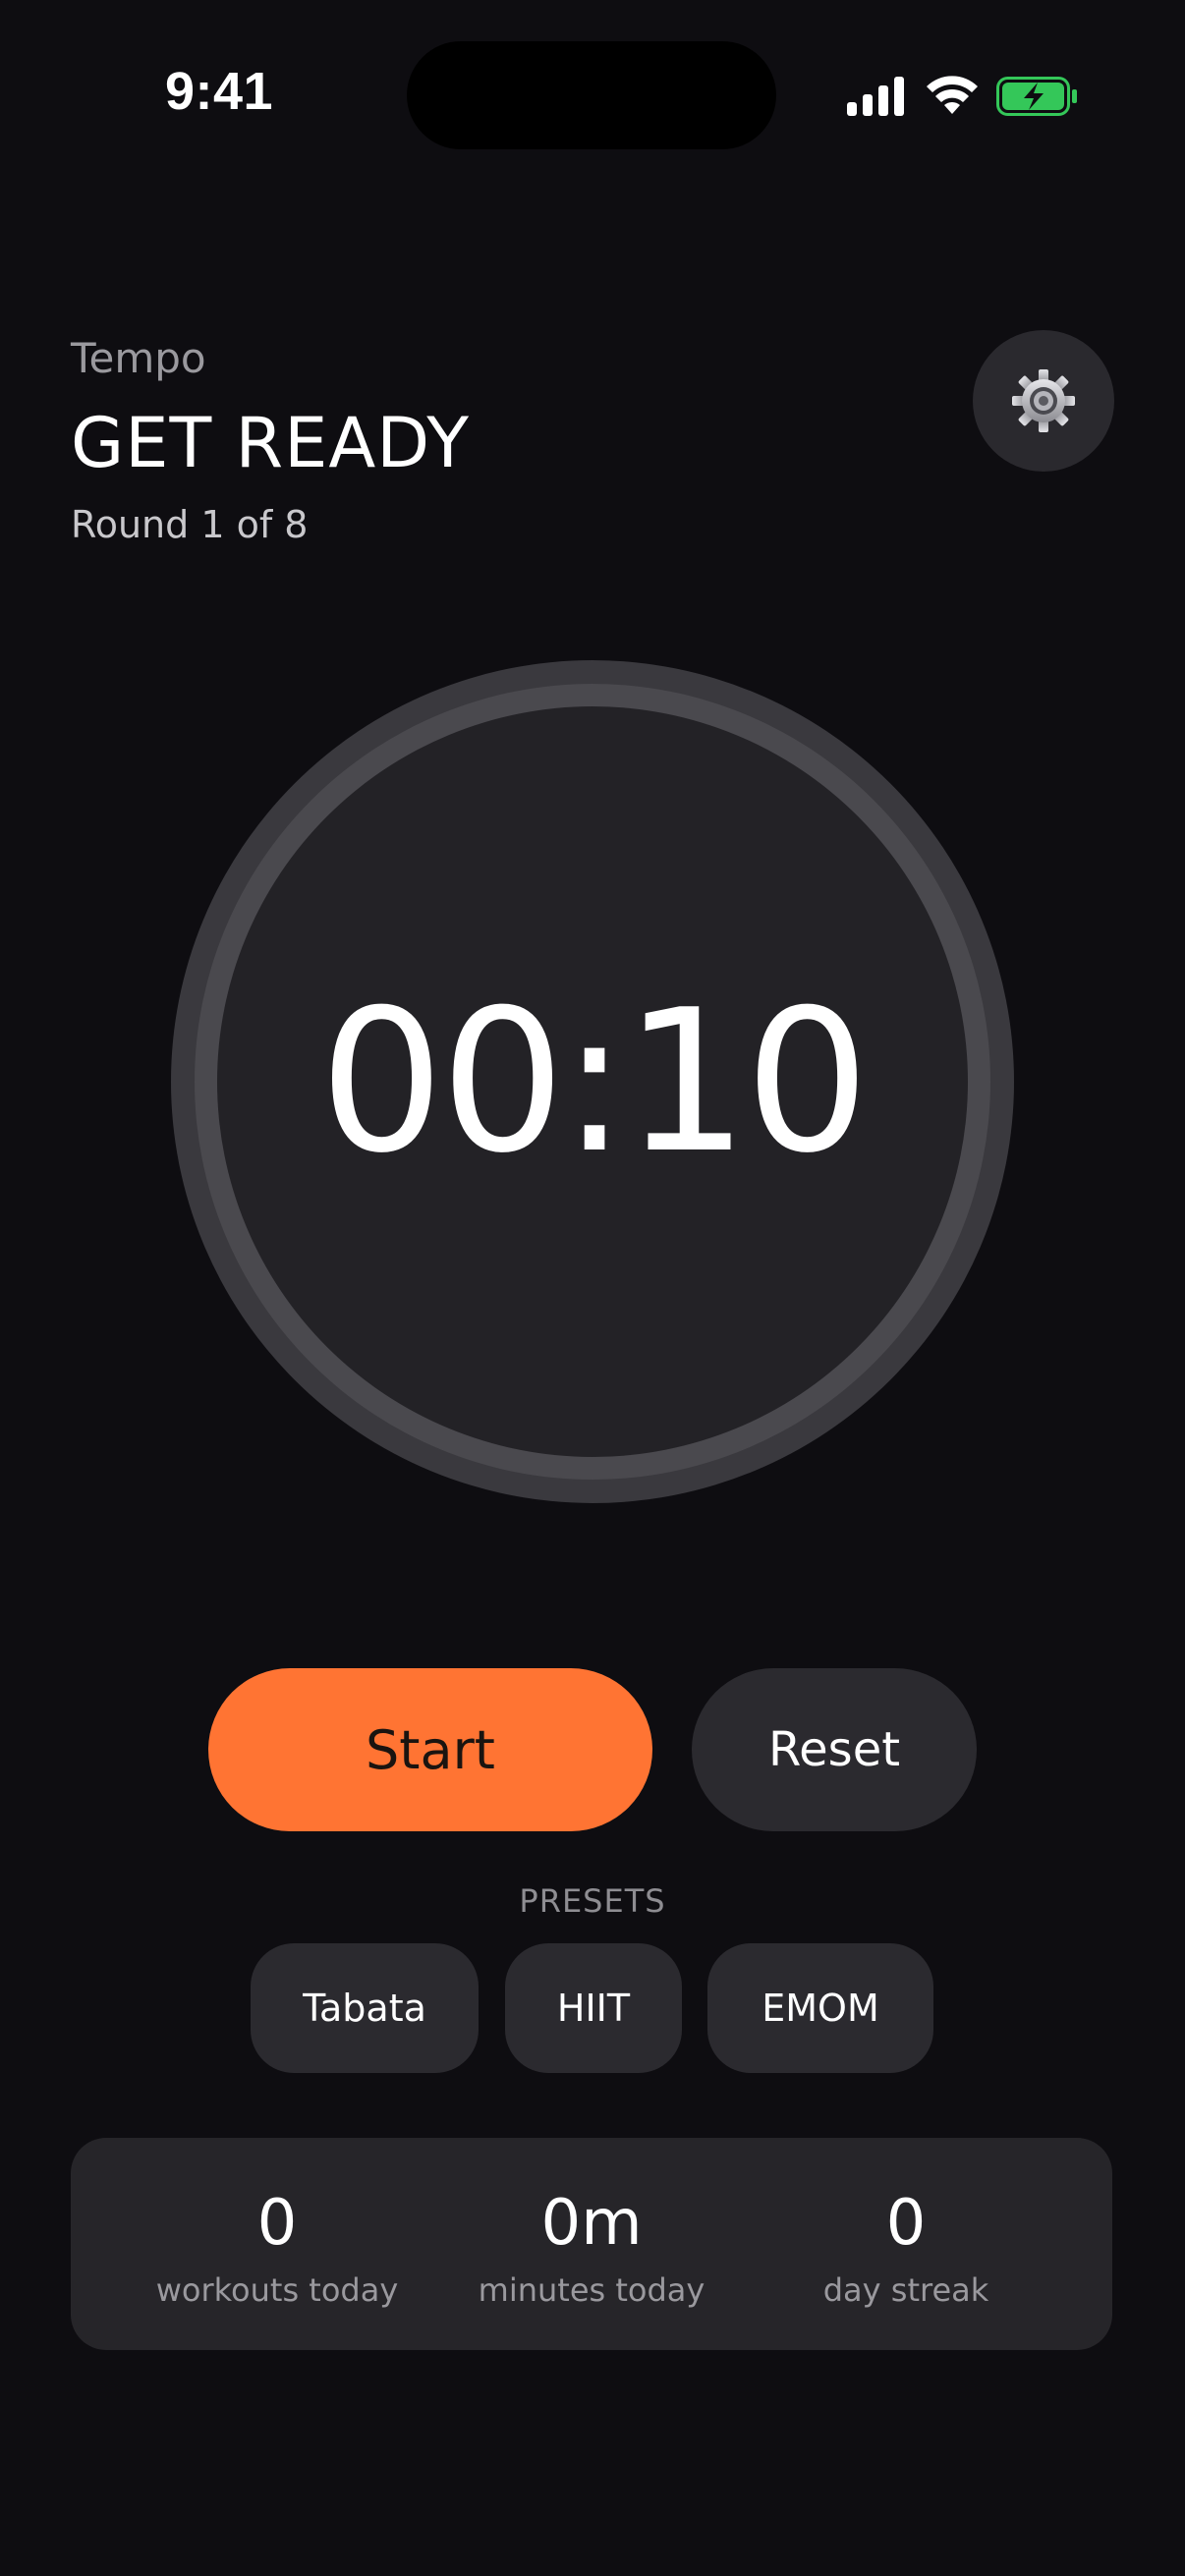  I want to click on stat-value: 0m, so click(592, 2223).